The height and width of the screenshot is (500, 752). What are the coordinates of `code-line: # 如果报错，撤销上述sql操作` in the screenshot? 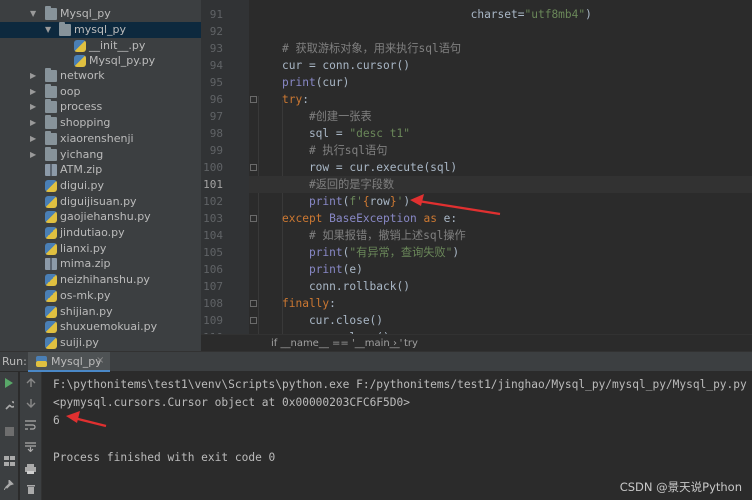 It's located at (374, 235).